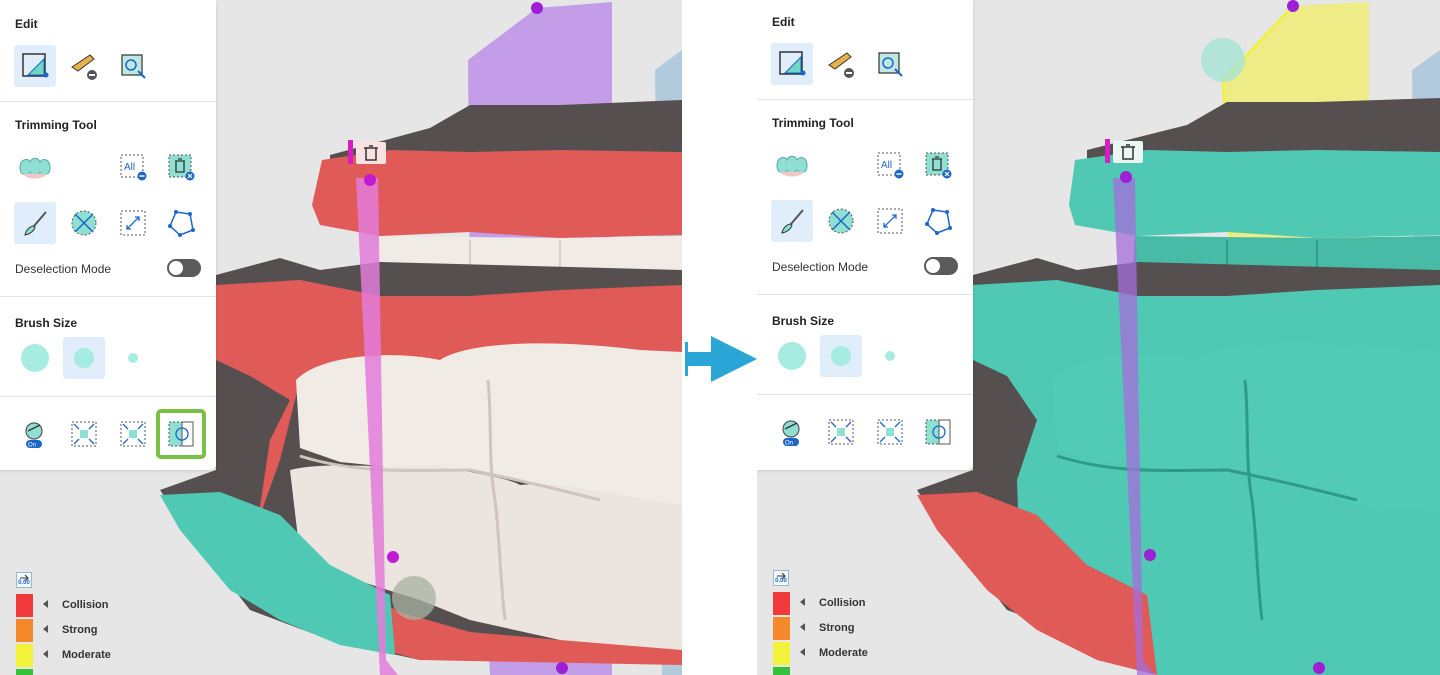 This screenshot has width=1440, height=675. I want to click on large-dot-icon, so click(35, 358).